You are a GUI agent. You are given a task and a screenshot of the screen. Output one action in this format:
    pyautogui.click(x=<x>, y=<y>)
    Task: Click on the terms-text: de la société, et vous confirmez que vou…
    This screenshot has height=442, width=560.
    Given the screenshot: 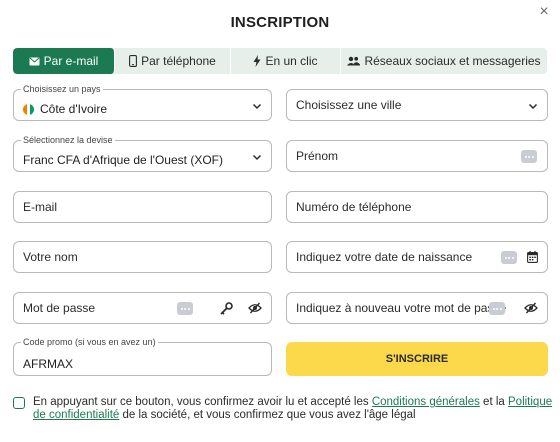 What is the action you would take?
    pyautogui.click(x=267, y=415)
    